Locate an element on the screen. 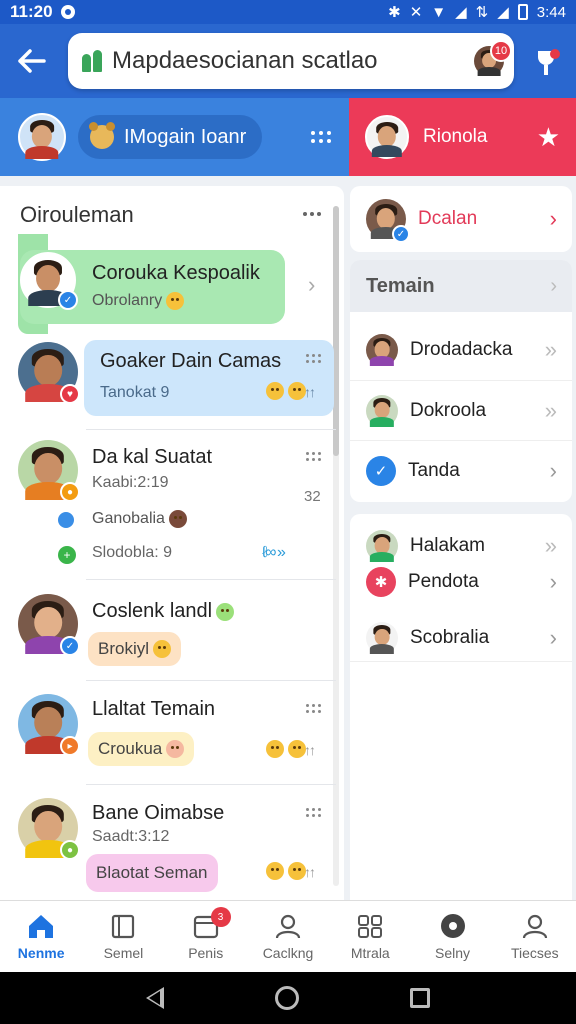 This screenshot has height=1024, width=576. signal-2-icon: ◢ is located at coordinates (503, 12).